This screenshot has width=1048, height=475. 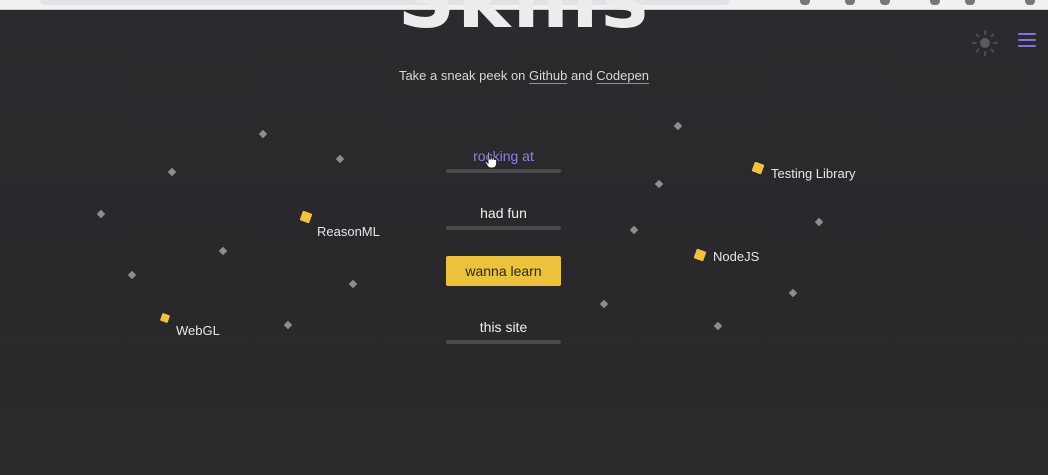 I want to click on menu-item-had-fun: had fun, so click(x=503, y=215).